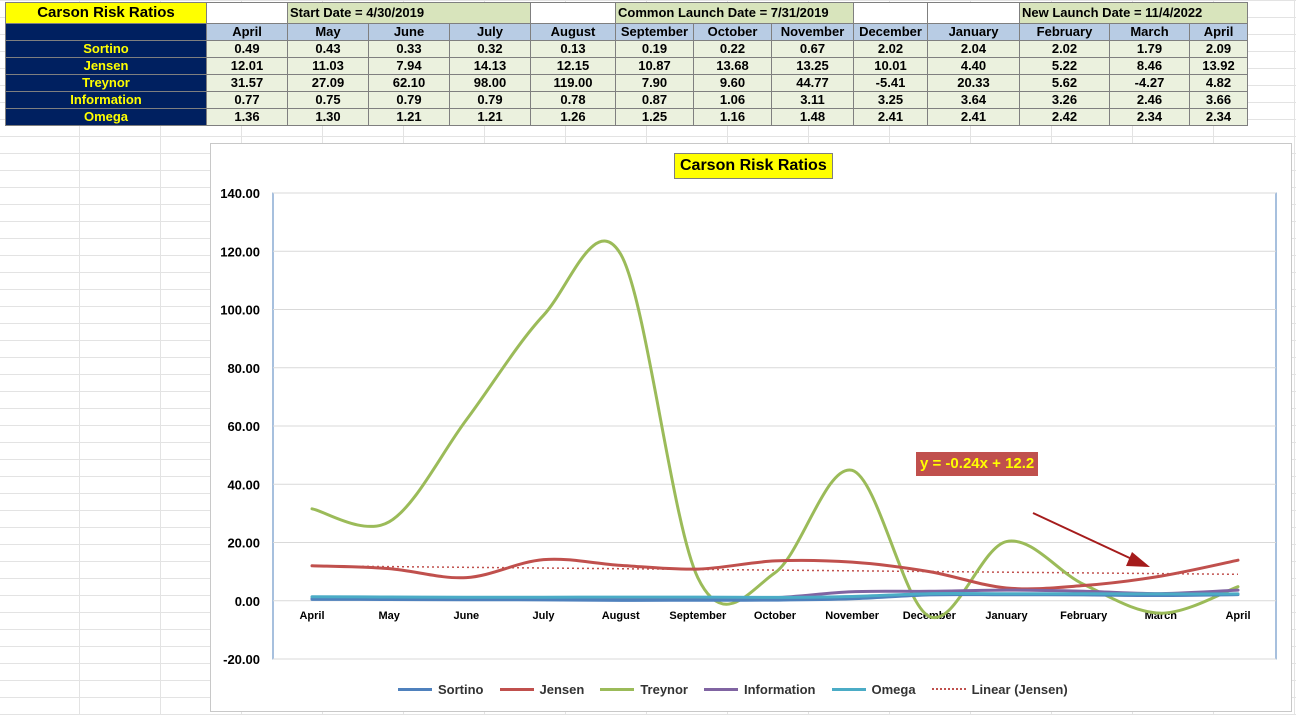 The image size is (1296, 715). I want to click on chart-title: Carson Risk Ratios, so click(753, 166).